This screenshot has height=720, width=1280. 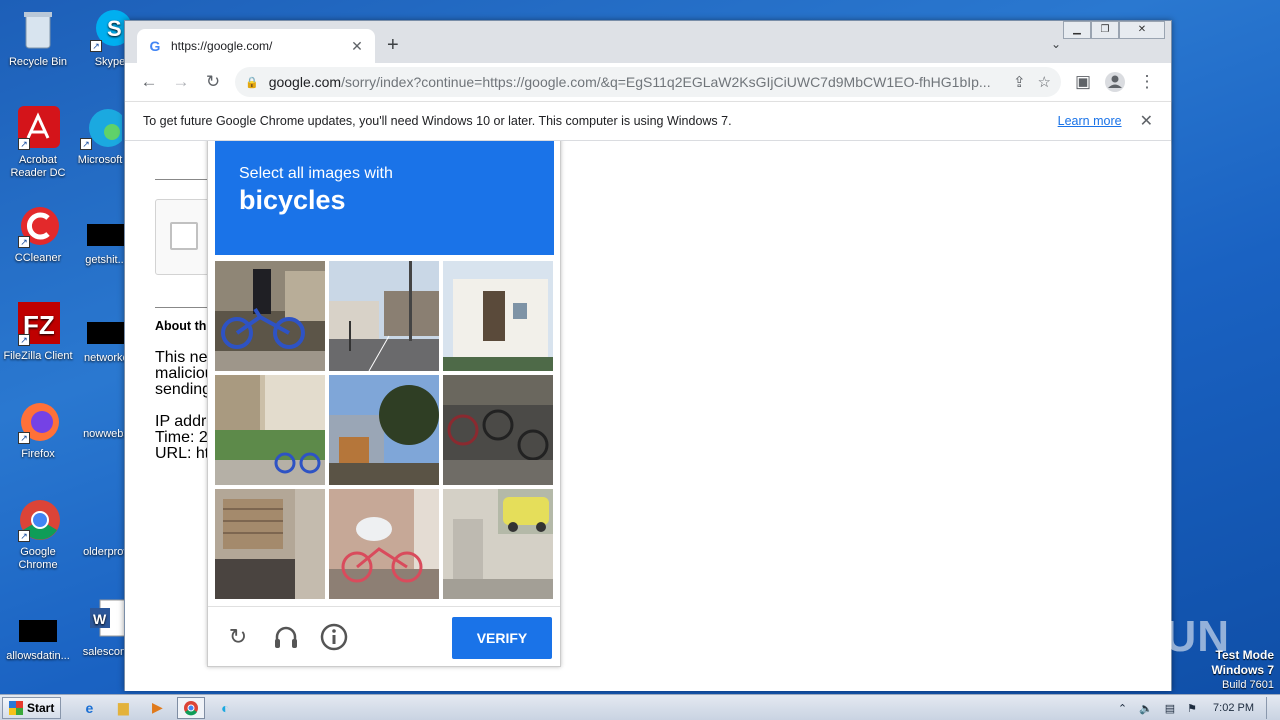 I want to click on desktop-icon-label: salescont, so click(x=106, y=652).